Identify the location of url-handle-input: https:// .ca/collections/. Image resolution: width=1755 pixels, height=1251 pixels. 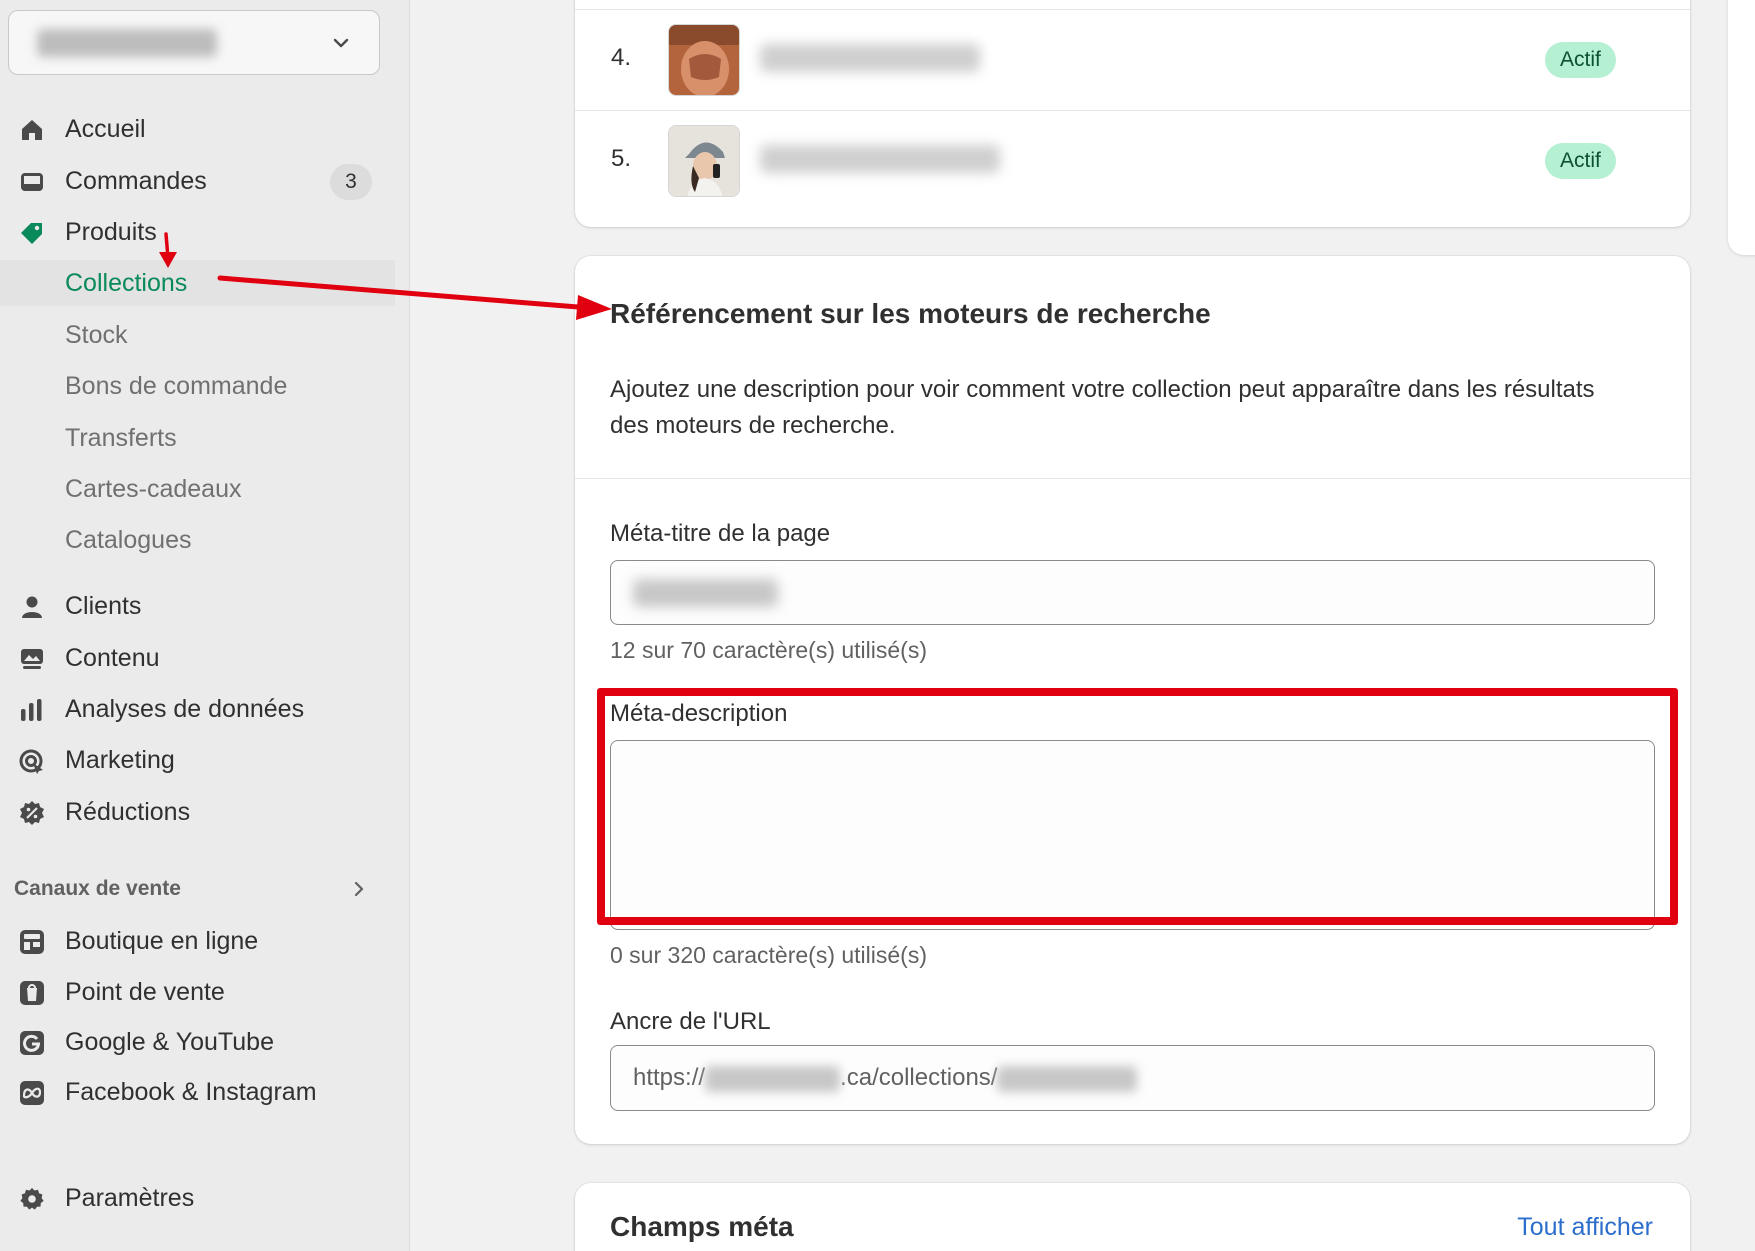
(1132, 1078).